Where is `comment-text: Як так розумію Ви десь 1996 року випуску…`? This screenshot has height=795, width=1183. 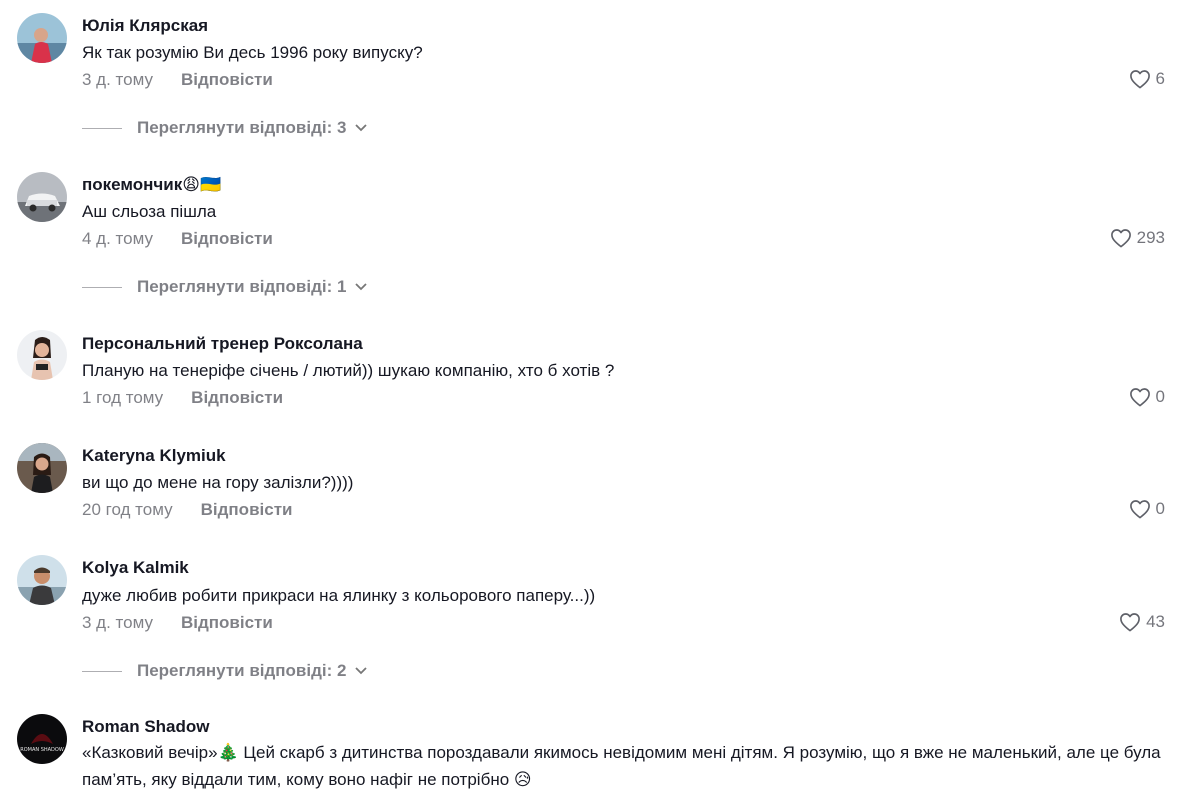 comment-text: Як так розумію Ви десь 1996 року випуску… is located at coordinates (252, 52).